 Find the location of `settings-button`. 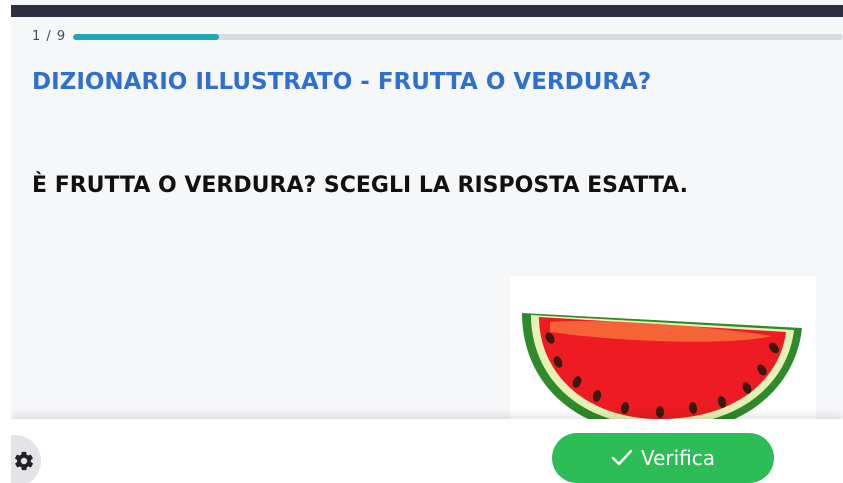

settings-button is located at coordinates (26, 459).